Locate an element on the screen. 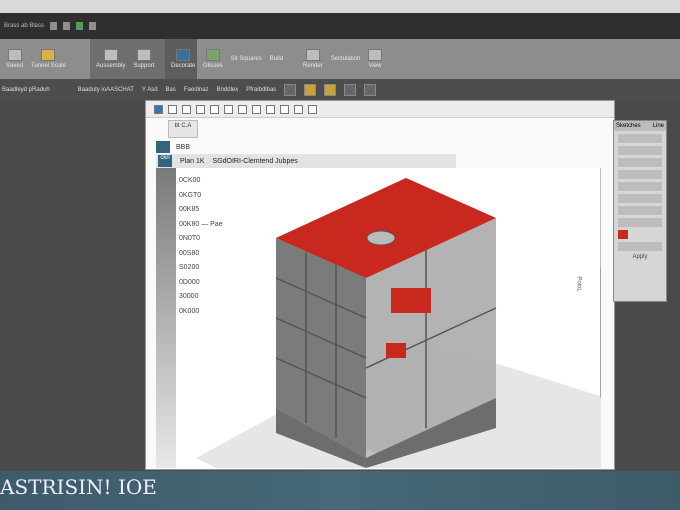 Image resolution: width=680 pixels, height=510 pixels. ribbon-button: Aussembly is located at coordinates (110, 59).